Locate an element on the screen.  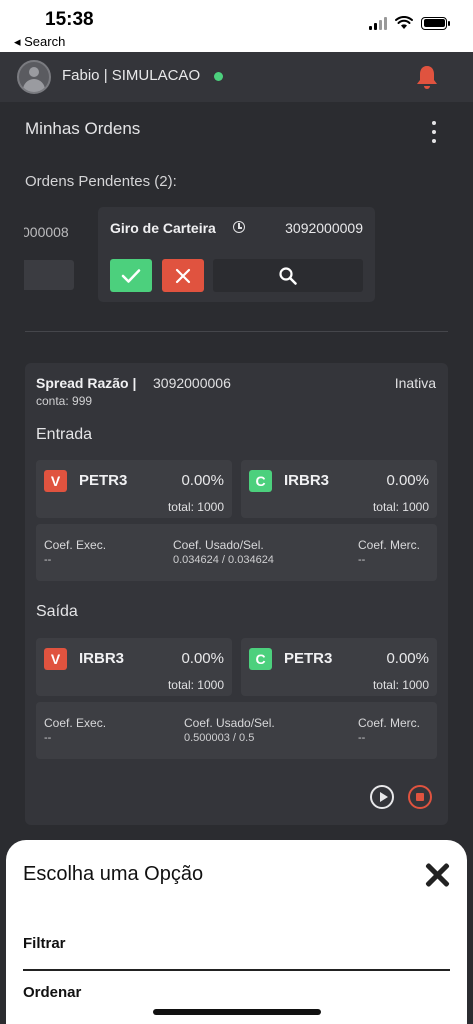
status-time: 15:38 is located at coordinates (69, 19).